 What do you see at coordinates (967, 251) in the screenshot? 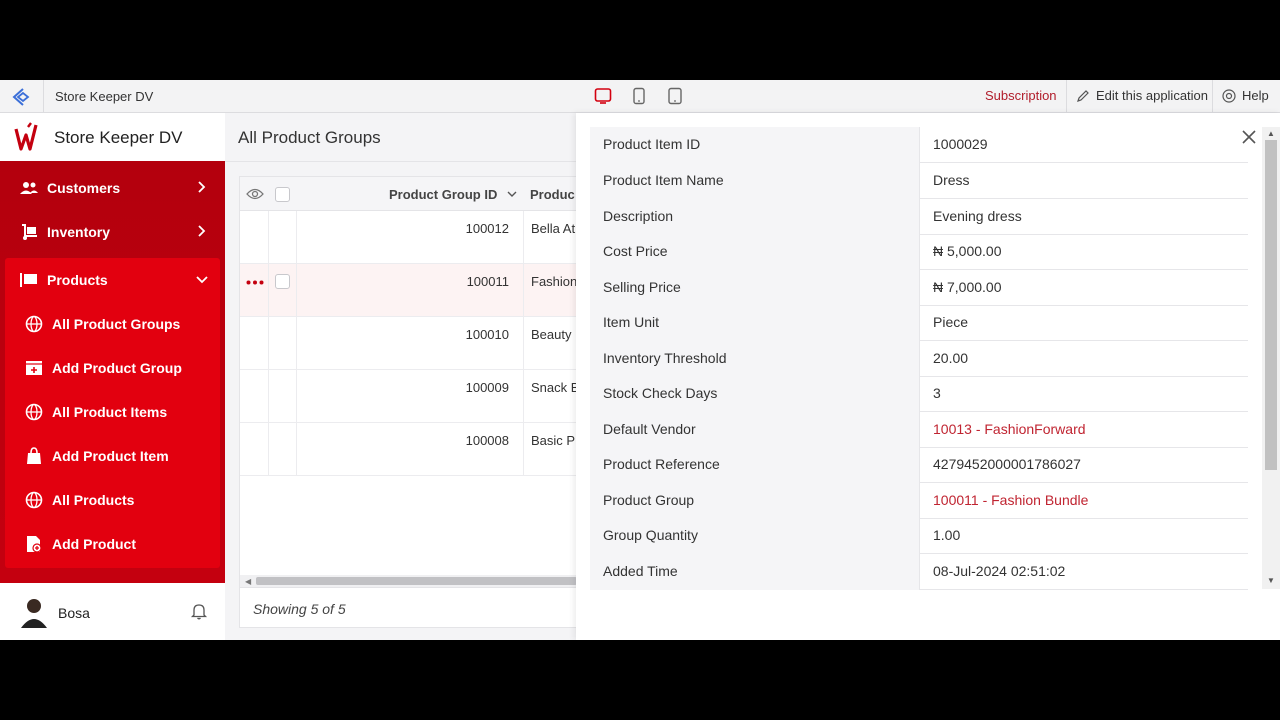
I see `detail-value: ₦ 5,000.00` at bounding box center [967, 251].